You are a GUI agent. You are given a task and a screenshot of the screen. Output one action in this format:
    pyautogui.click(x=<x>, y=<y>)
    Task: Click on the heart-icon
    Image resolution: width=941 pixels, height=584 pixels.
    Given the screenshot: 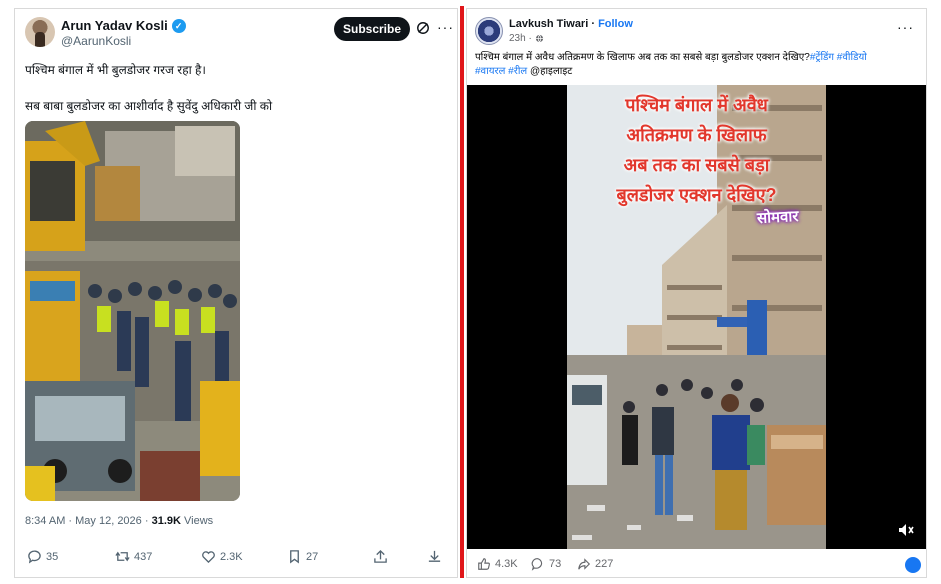 What is the action you would take?
    pyautogui.click(x=208, y=557)
    